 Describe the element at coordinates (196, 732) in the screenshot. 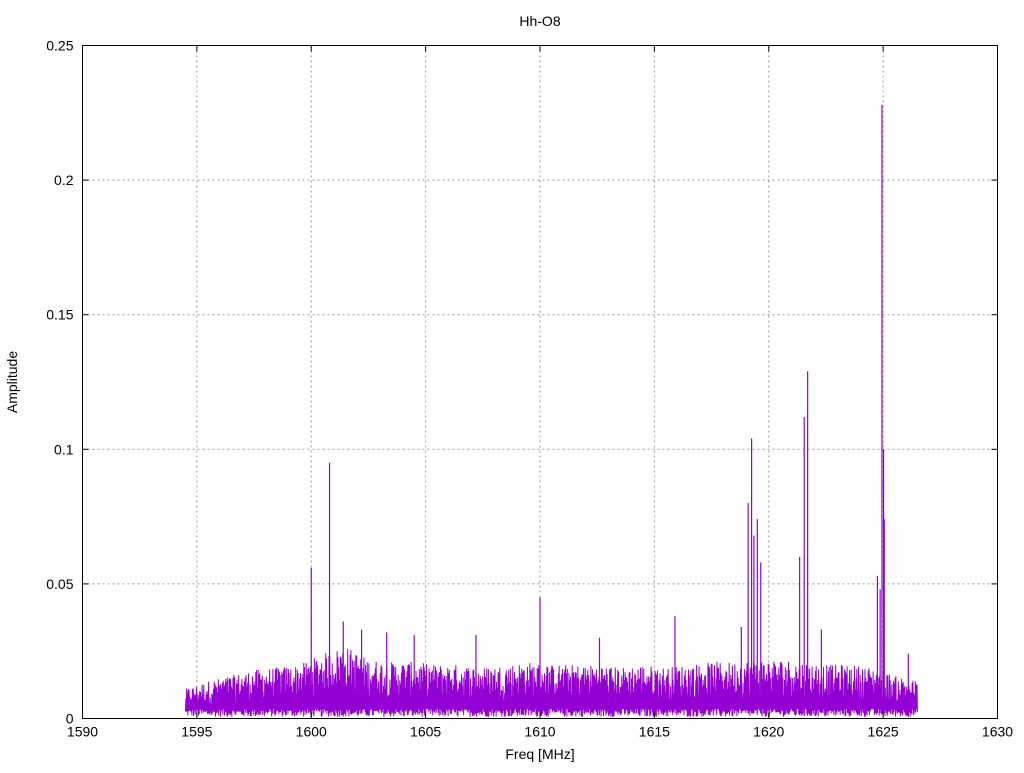

I see `x-tick-label: 1595` at that location.